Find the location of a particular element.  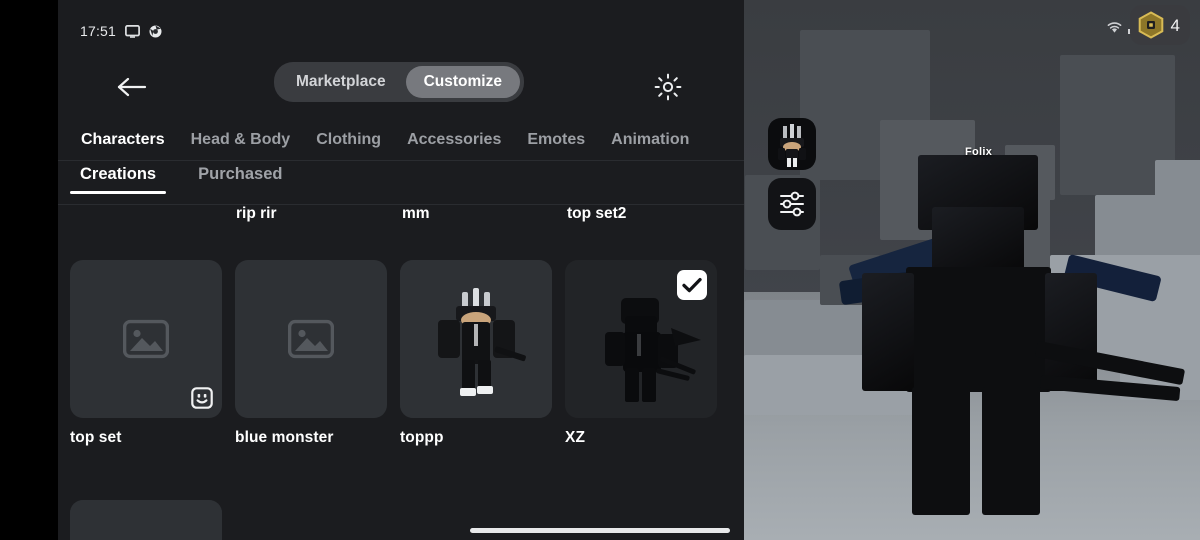

wifi-icon is located at coordinates (1114, 27).